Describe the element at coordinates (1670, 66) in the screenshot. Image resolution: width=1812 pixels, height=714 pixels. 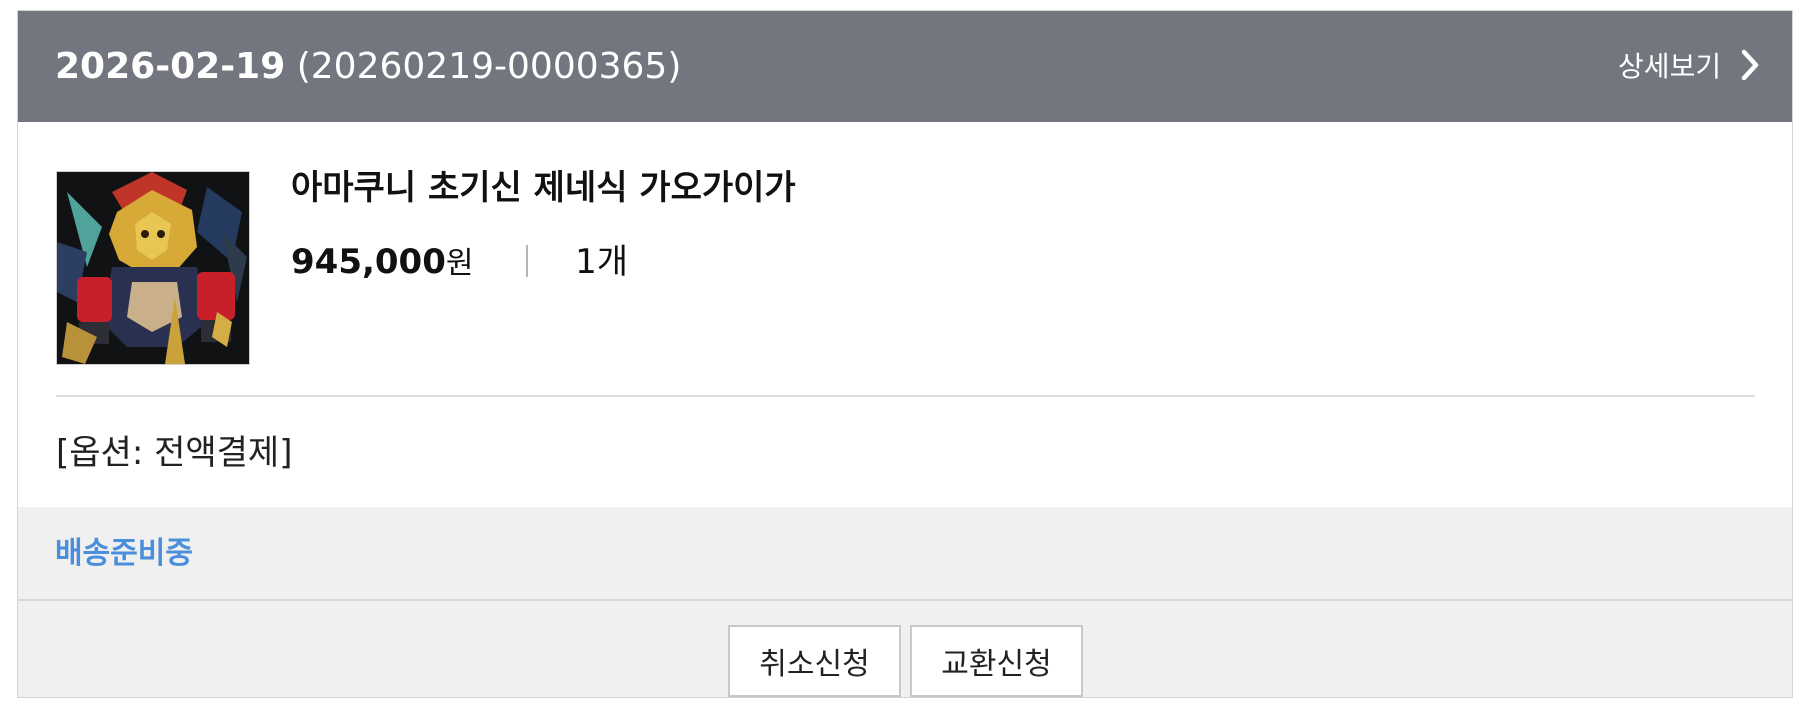
I see `detail-link-label: 상세보기` at that location.